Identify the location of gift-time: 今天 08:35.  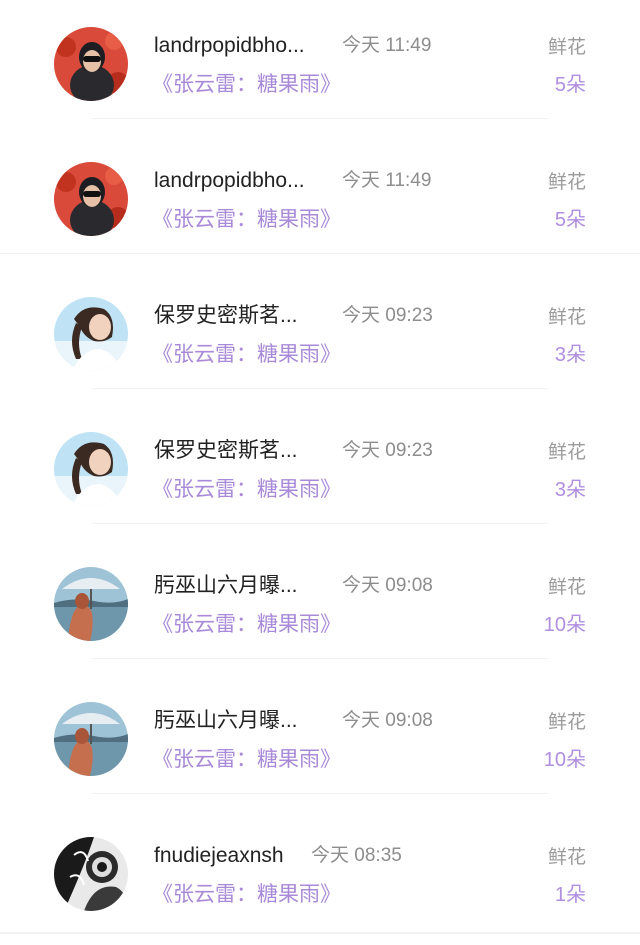
(356, 855).